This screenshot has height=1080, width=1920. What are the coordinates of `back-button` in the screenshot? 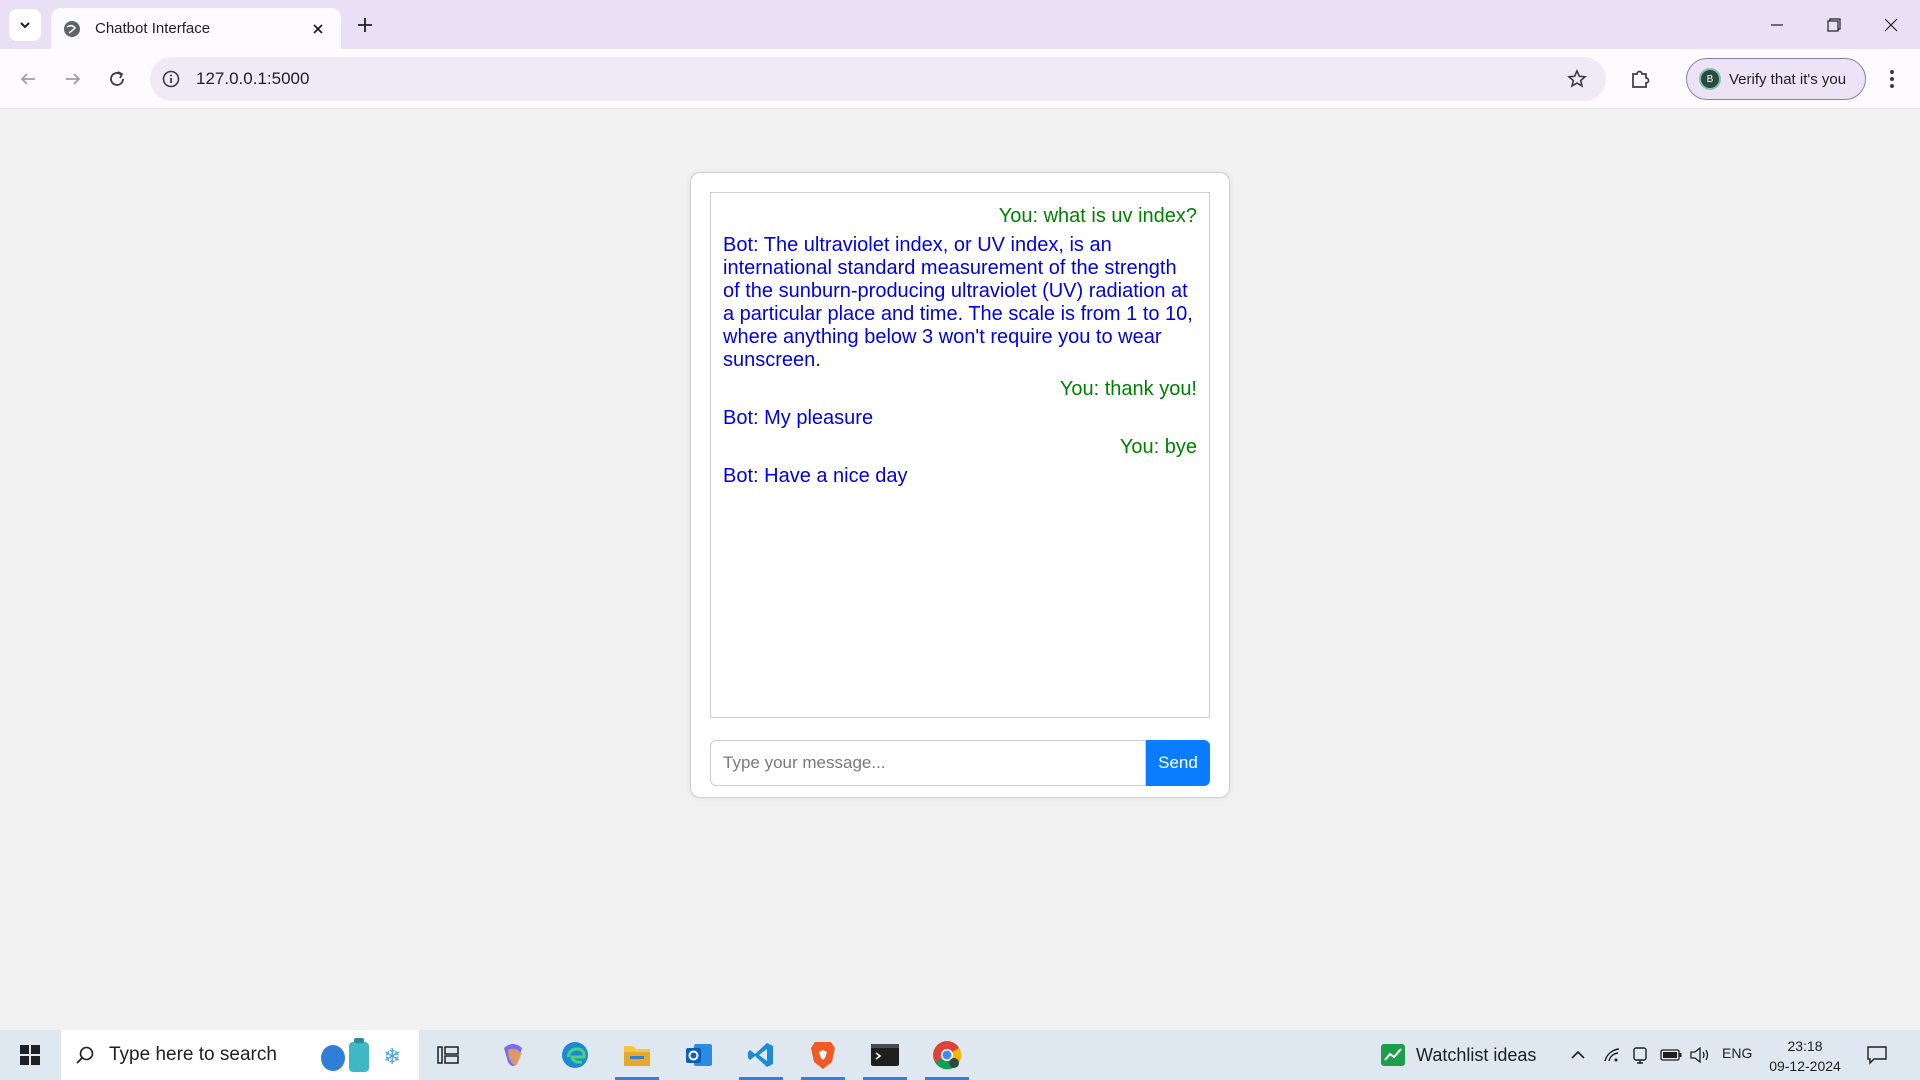 It's located at (28, 79).